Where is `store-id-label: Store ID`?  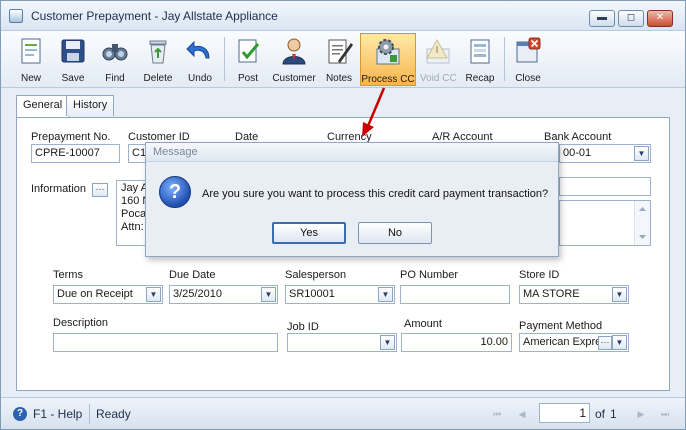 store-id-label: Store ID is located at coordinates (539, 275).